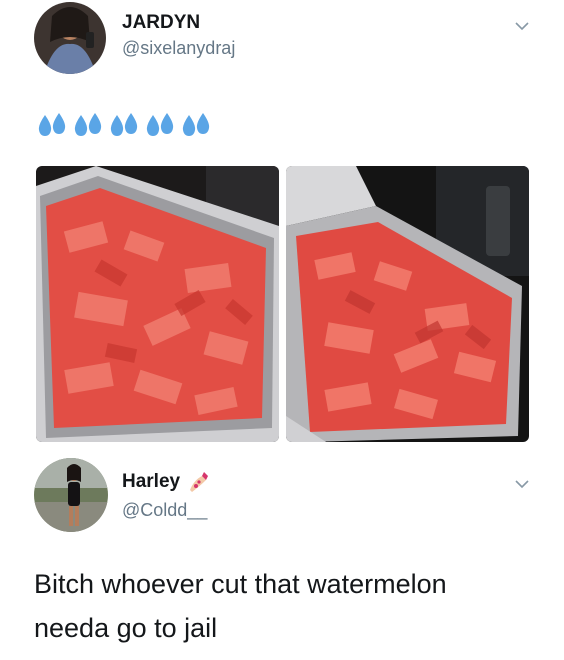 The image size is (564, 660). I want to click on user-handle: @sixelanydraj, so click(178, 48).